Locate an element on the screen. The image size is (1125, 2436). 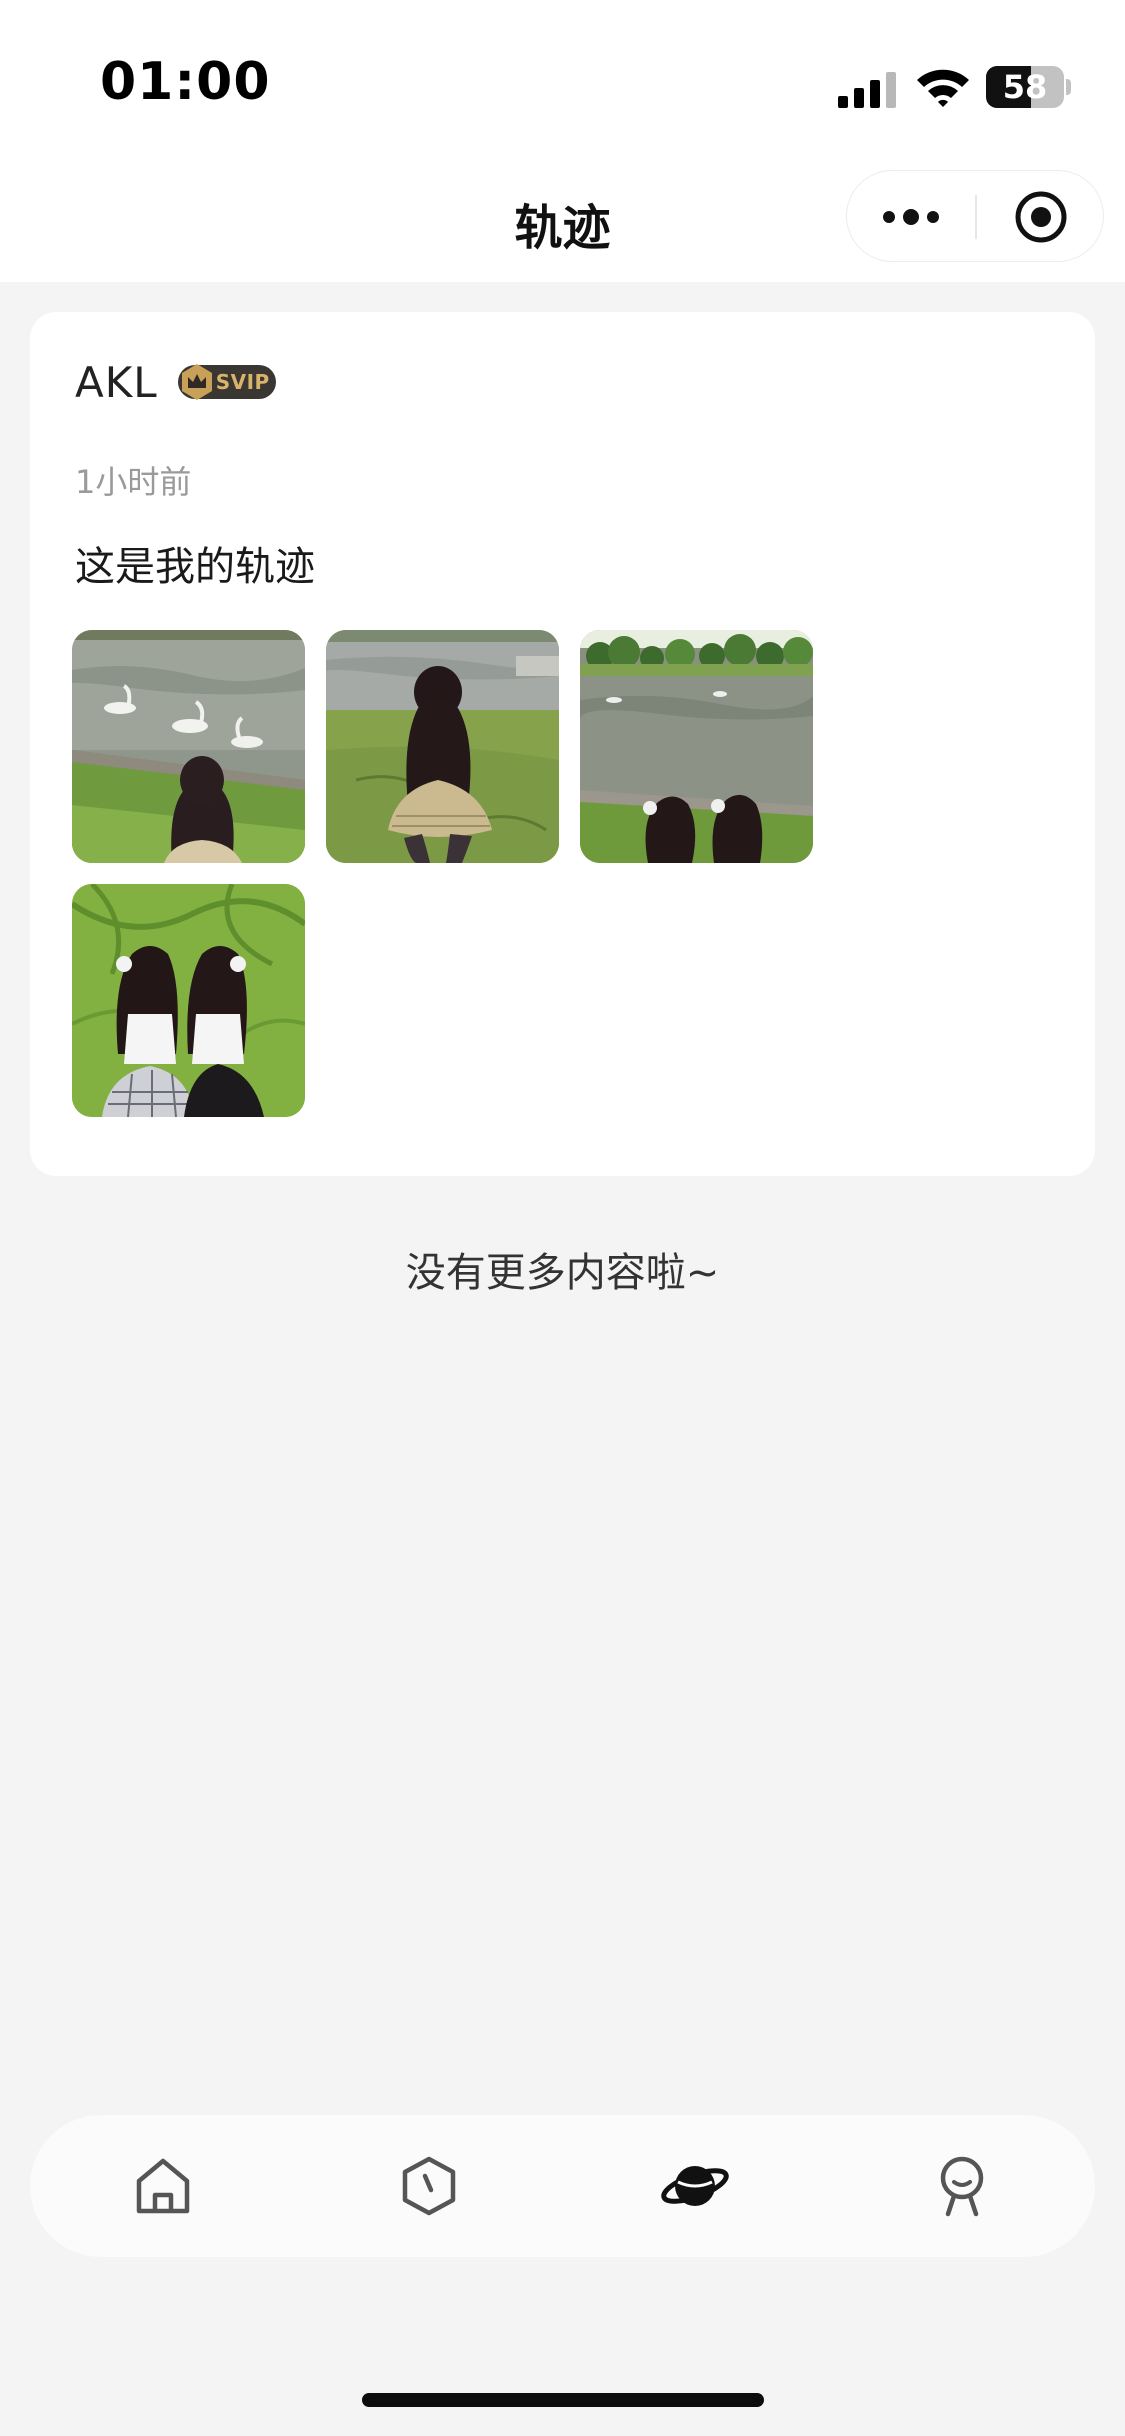
post-time: 1小时前 is located at coordinates (133, 482).